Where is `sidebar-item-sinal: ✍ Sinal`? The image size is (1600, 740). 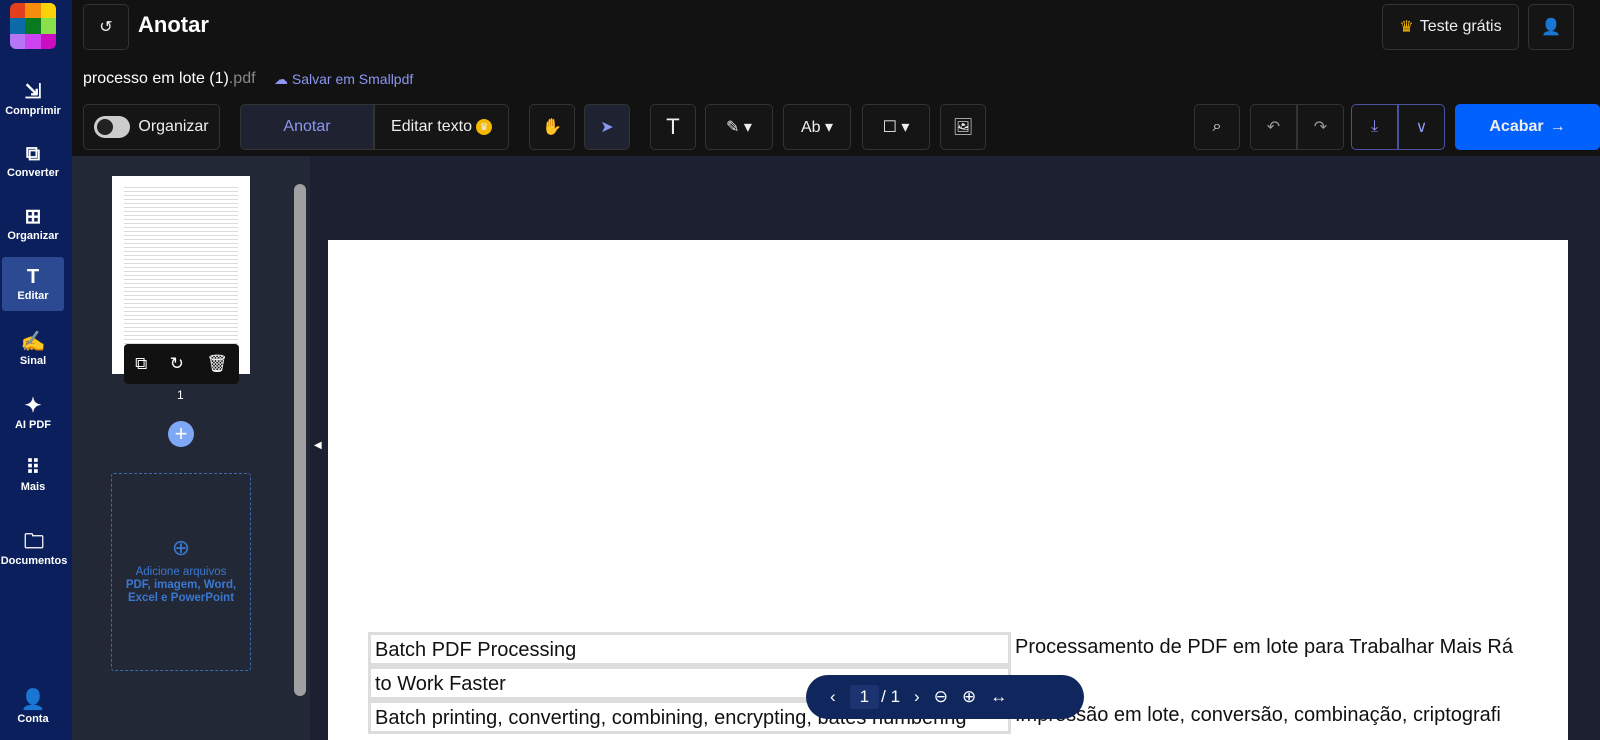 sidebar-item-sinal: ✍ Sinal is located at coordinates (33, 349).